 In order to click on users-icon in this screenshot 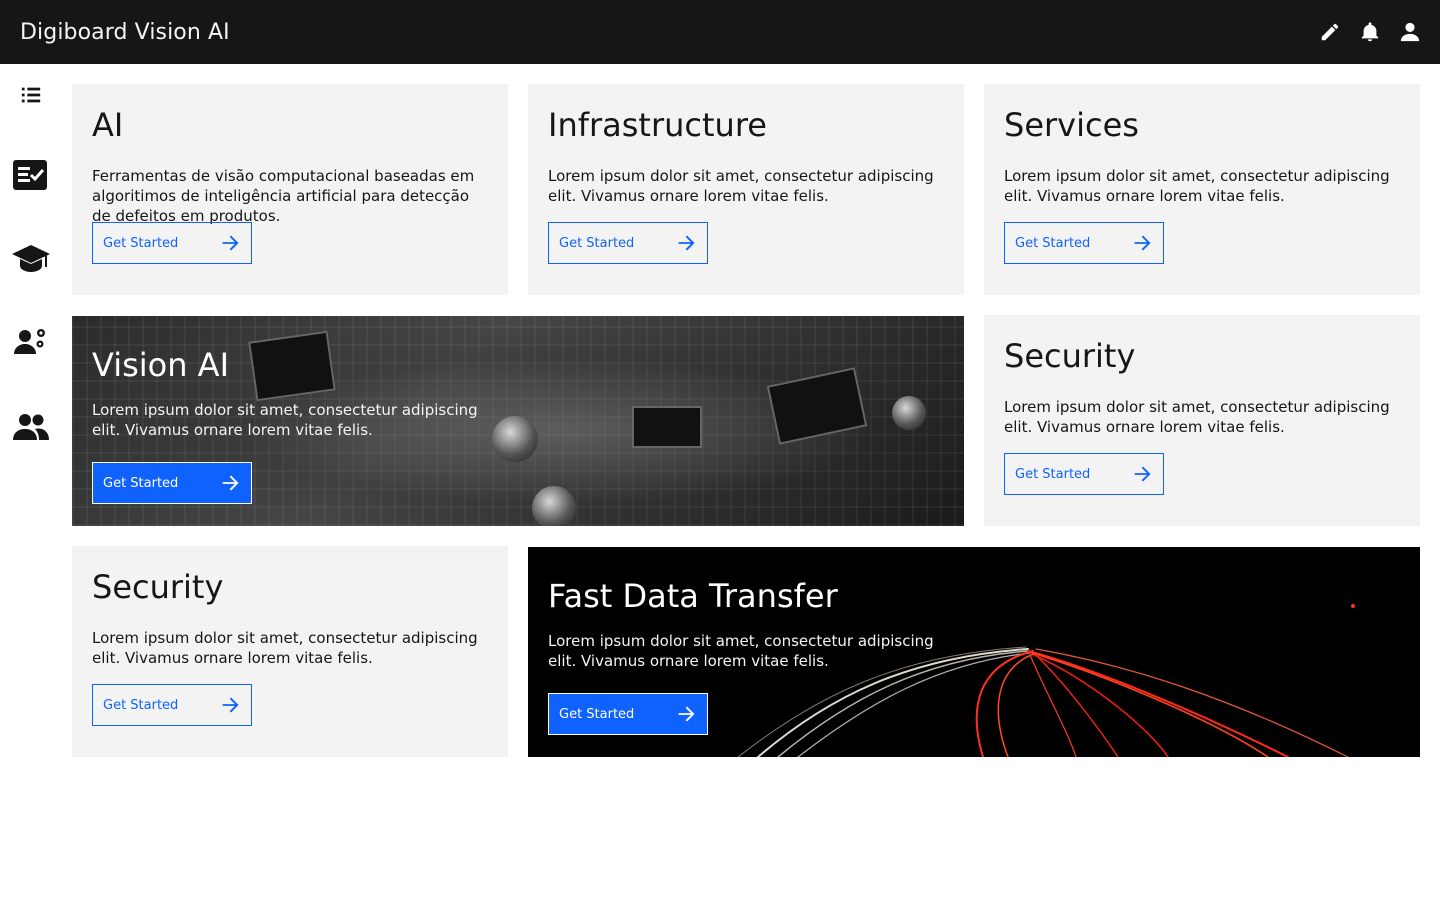, I will do `click(31, 427)`.